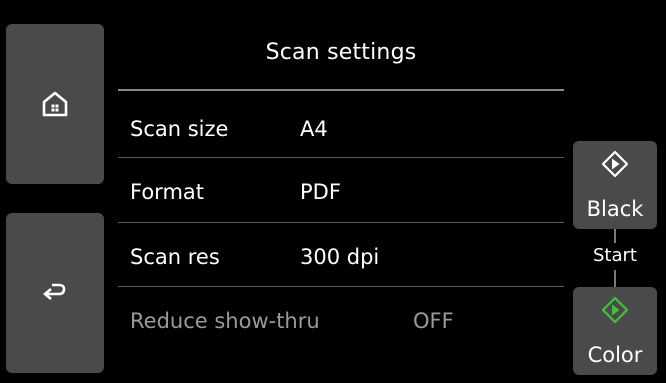  Describe the element at coordinates (615, 331) in the screenshot. I see `color-start-button: Color` at that location.